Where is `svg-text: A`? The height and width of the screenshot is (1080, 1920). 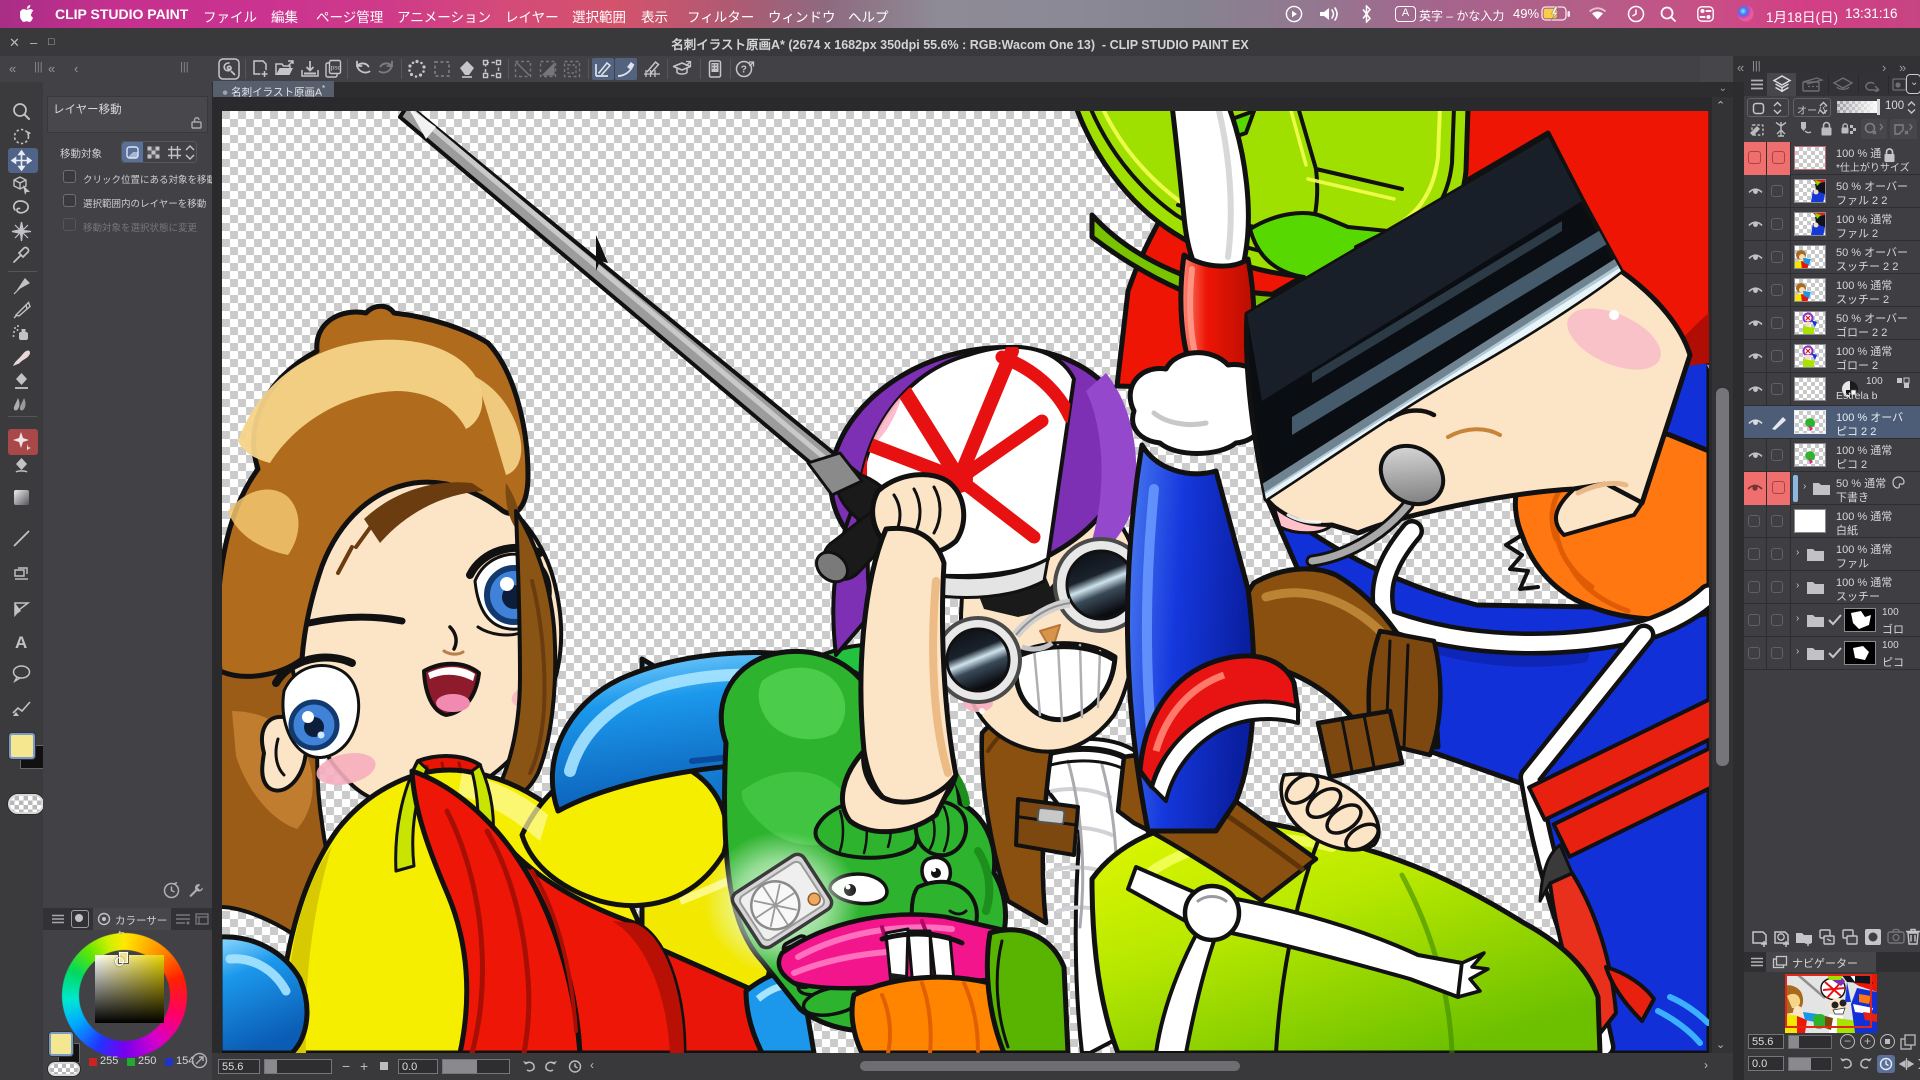
svg-text: A is located at coordinates (21, 642).